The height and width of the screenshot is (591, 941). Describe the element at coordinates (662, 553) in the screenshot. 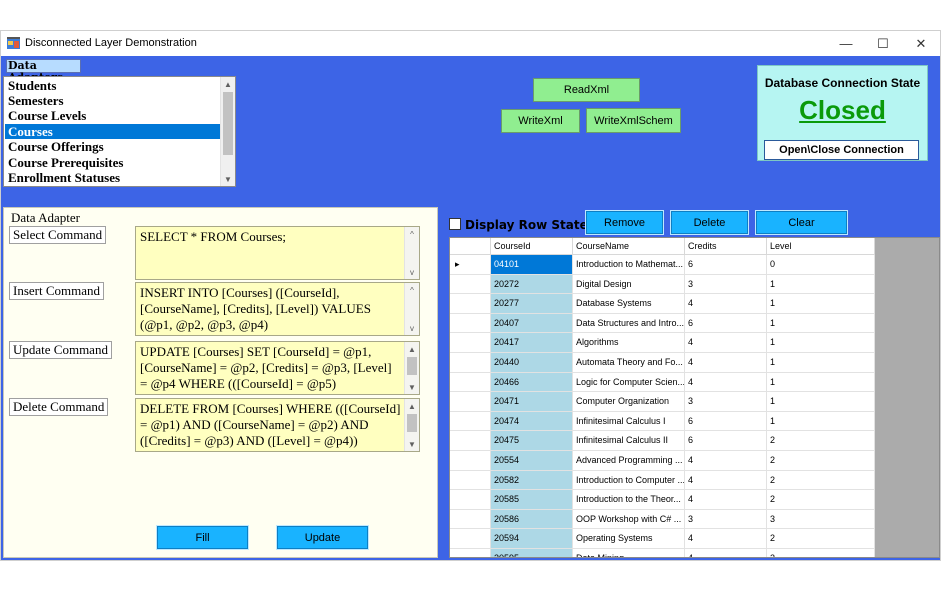

I see `table-row: 20595 Data Mining 4 2` at that location.